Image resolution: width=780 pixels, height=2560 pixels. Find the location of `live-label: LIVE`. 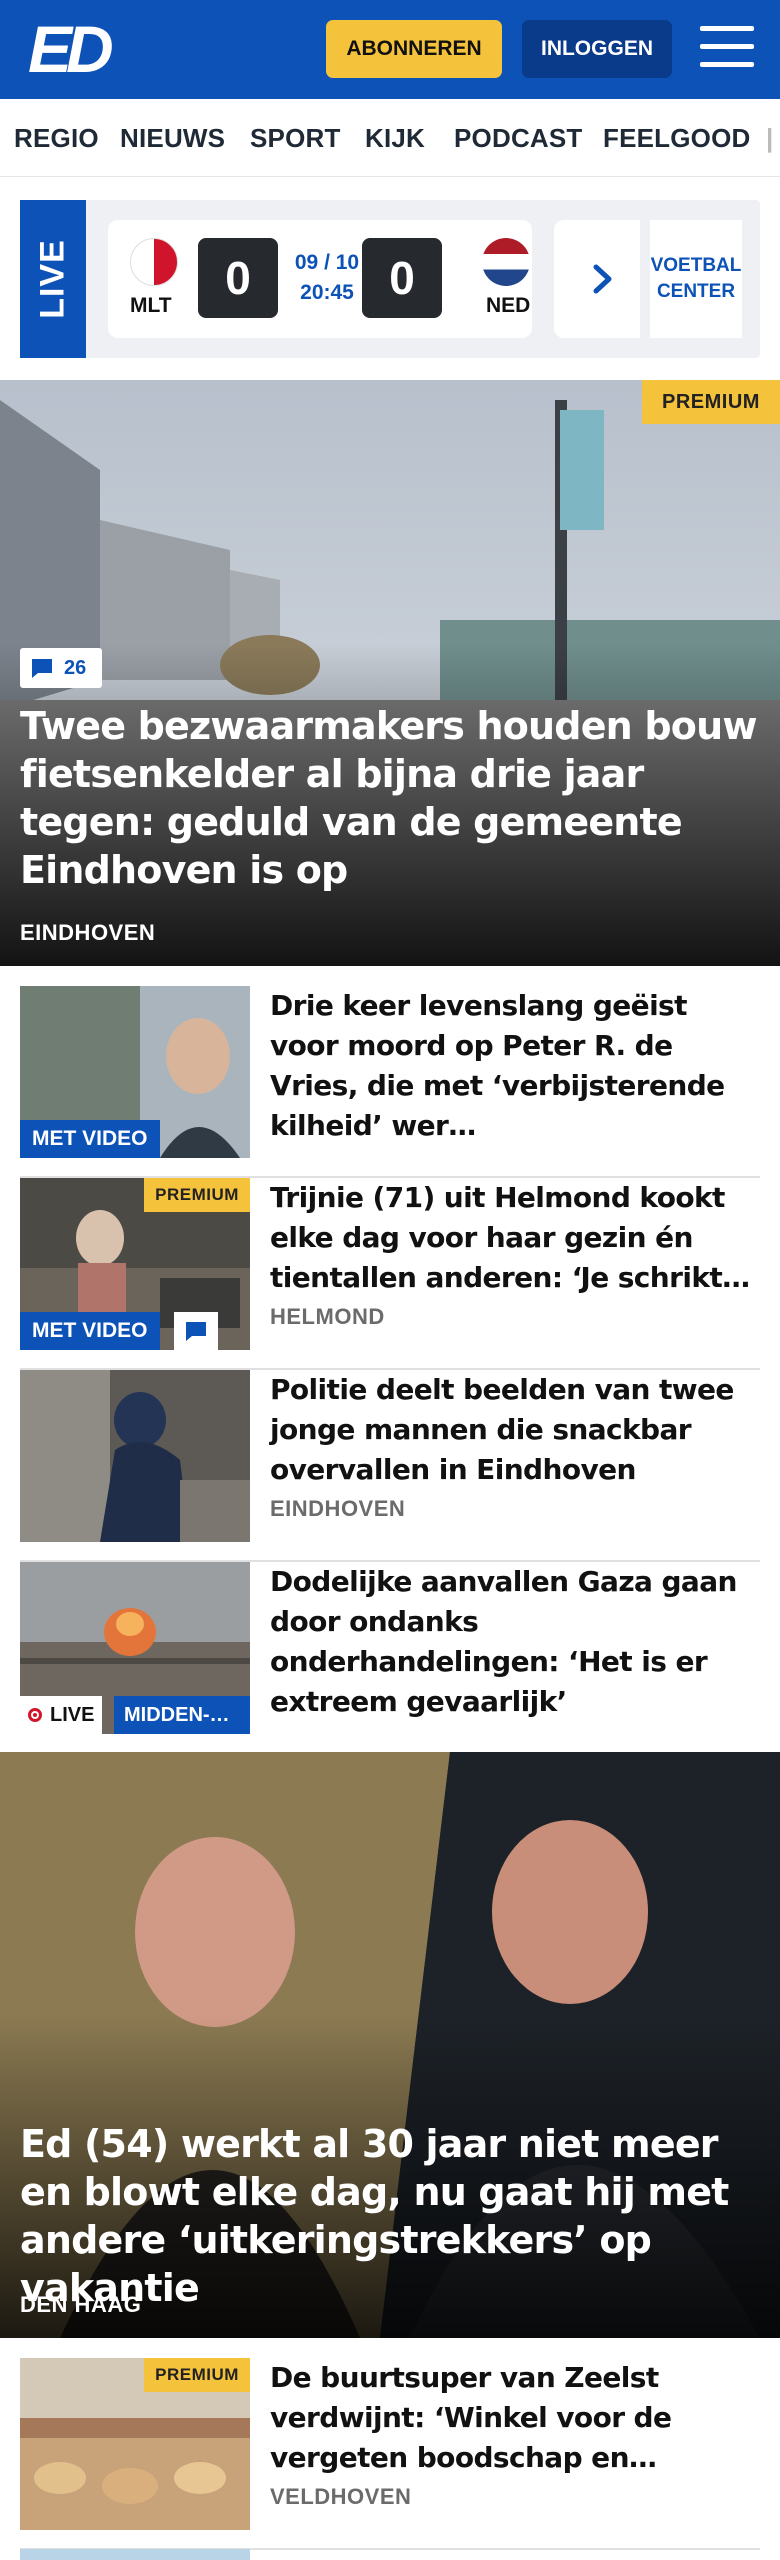

live-label: LIVE is located at coordinates (53, 279).